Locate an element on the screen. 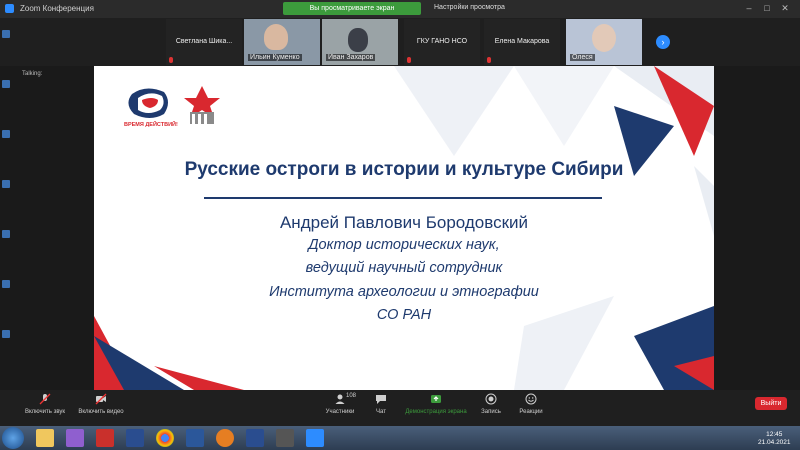  screen-share-notice: Вы просматриваете экран Администратора is located at coordinates (352, 13).